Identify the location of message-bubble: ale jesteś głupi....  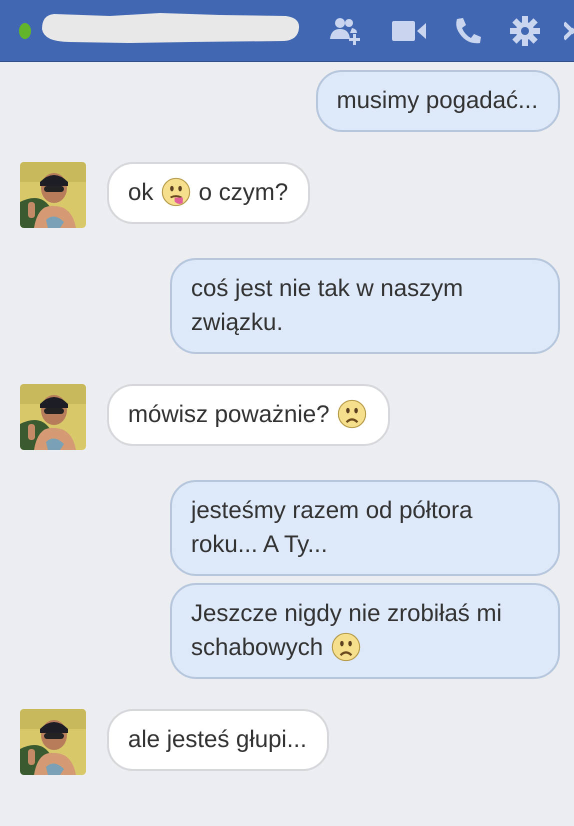
(218, 740).